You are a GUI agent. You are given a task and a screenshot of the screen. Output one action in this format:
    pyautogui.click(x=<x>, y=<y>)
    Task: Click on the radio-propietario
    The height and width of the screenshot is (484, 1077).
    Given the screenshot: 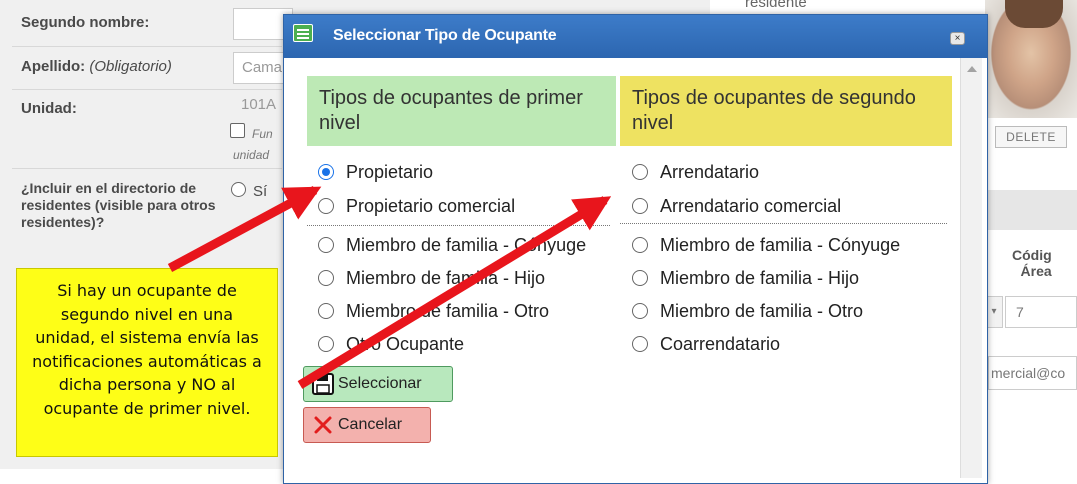 What is the action you would take?
    pyautogui.click(x=326, y=172)
    